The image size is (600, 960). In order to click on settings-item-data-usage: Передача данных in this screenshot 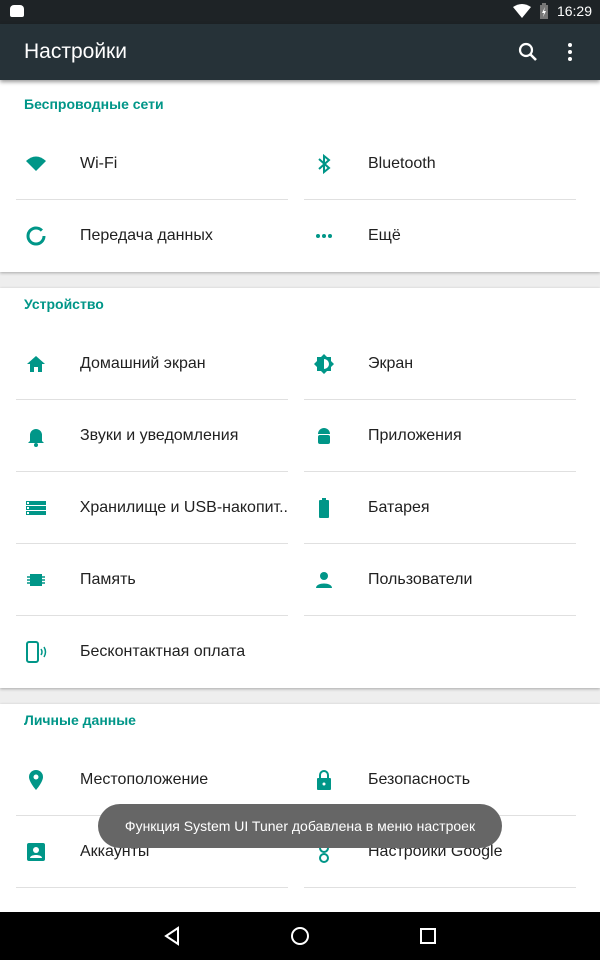, I will do `click(152, 236)`.